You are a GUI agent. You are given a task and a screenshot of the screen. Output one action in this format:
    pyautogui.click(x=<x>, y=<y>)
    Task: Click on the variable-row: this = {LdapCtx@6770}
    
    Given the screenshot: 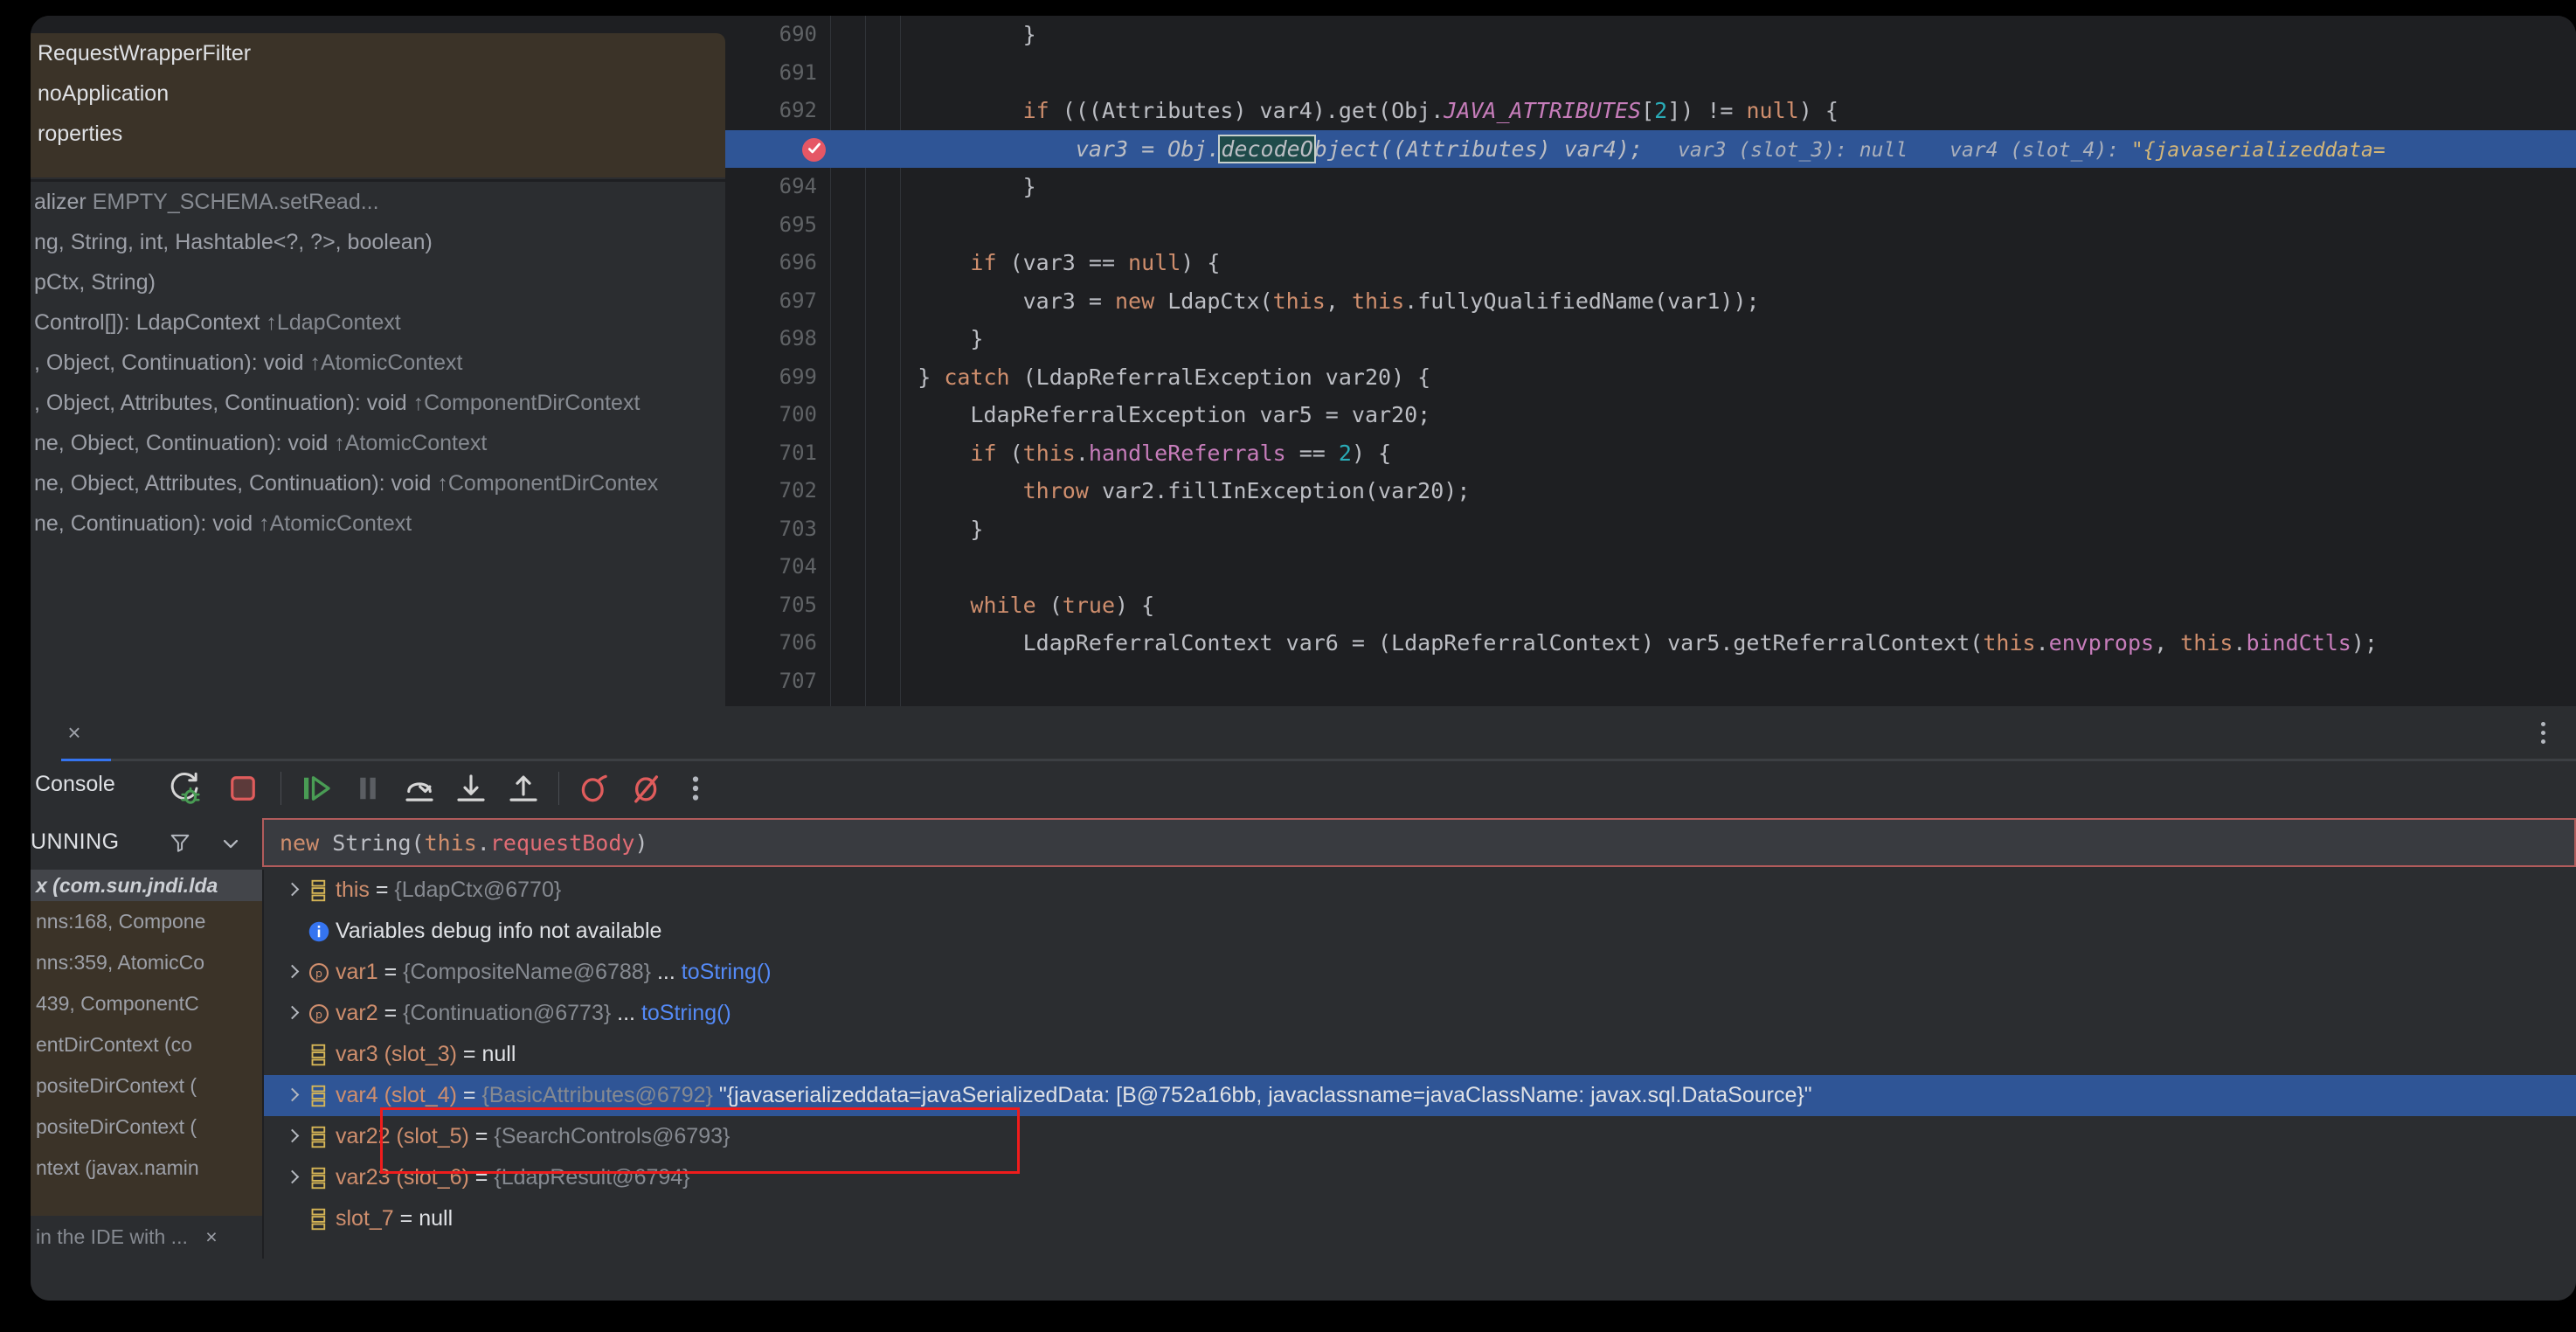 What is the action you would take?
    pyautogui.click(x=1420, y=891)
    